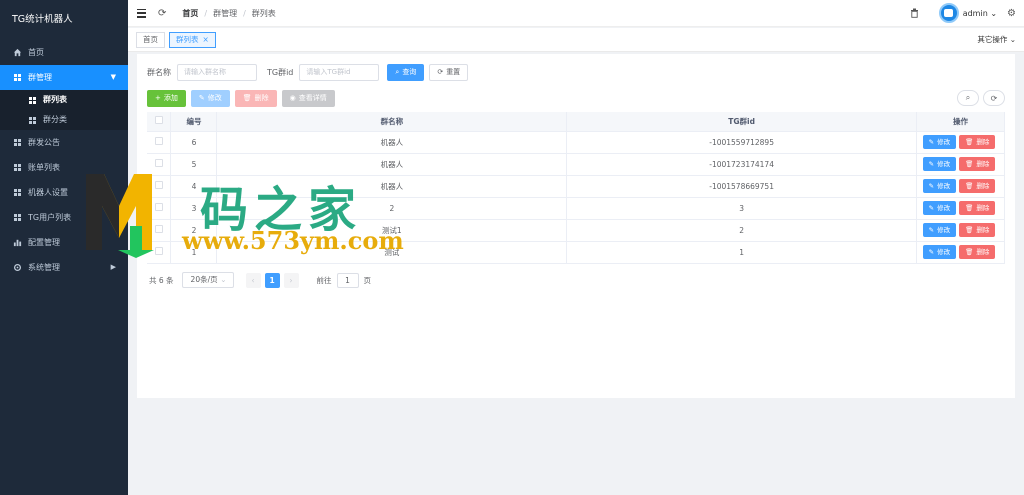 Image resolution: width=1024 pixels, height=495 pixels. What do you see at coordinates (150, 39) in the screenshot?
I see `tab-home: 首页` at bounding box center [150, 39].